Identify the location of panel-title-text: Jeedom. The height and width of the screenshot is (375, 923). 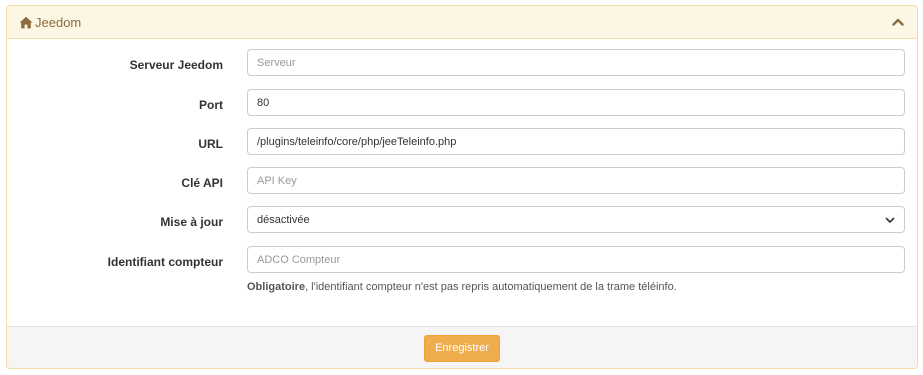
(58, 22).